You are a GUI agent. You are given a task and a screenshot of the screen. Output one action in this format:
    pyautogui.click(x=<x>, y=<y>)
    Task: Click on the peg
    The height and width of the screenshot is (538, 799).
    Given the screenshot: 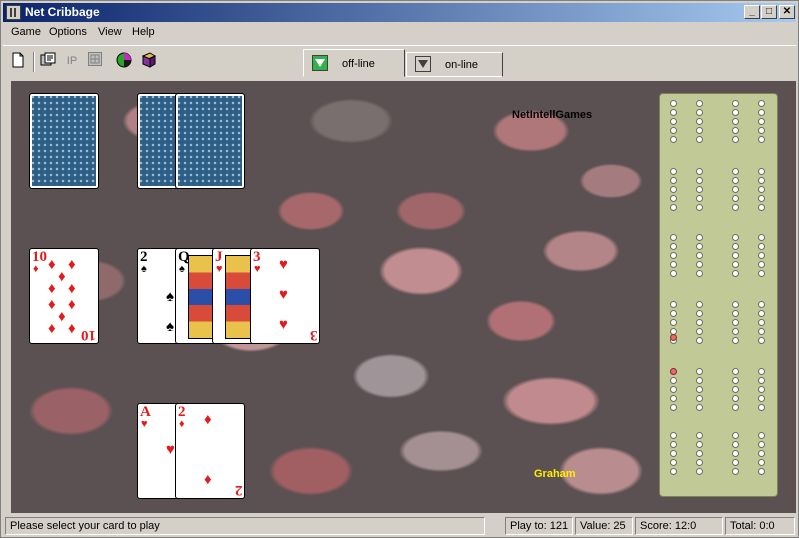 What is the action you would take?
    pyautogui.click(x=673, y=371)
    